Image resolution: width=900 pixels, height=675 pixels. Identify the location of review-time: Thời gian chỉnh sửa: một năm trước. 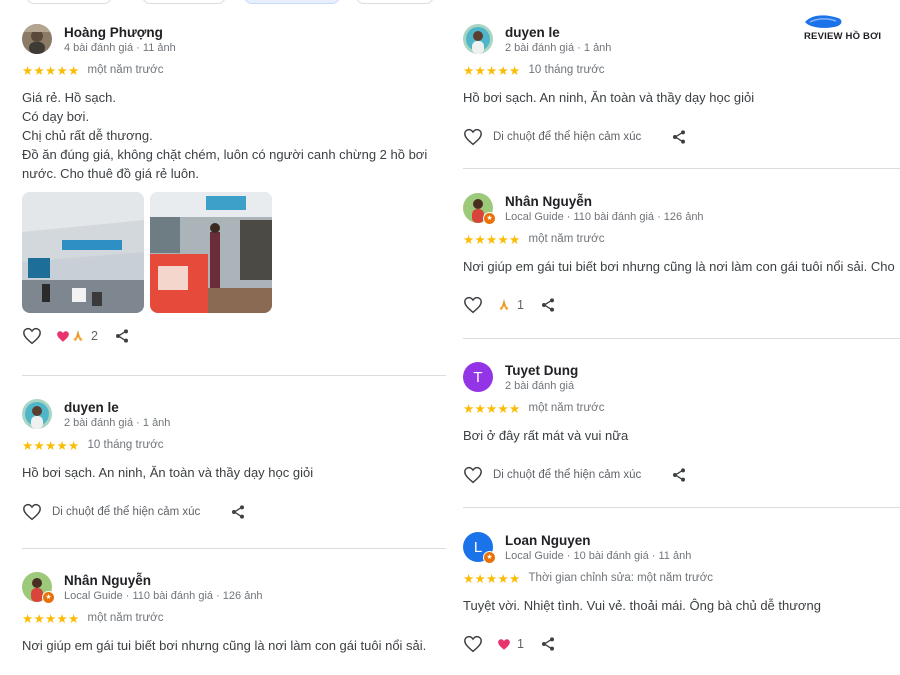
(621, 578).